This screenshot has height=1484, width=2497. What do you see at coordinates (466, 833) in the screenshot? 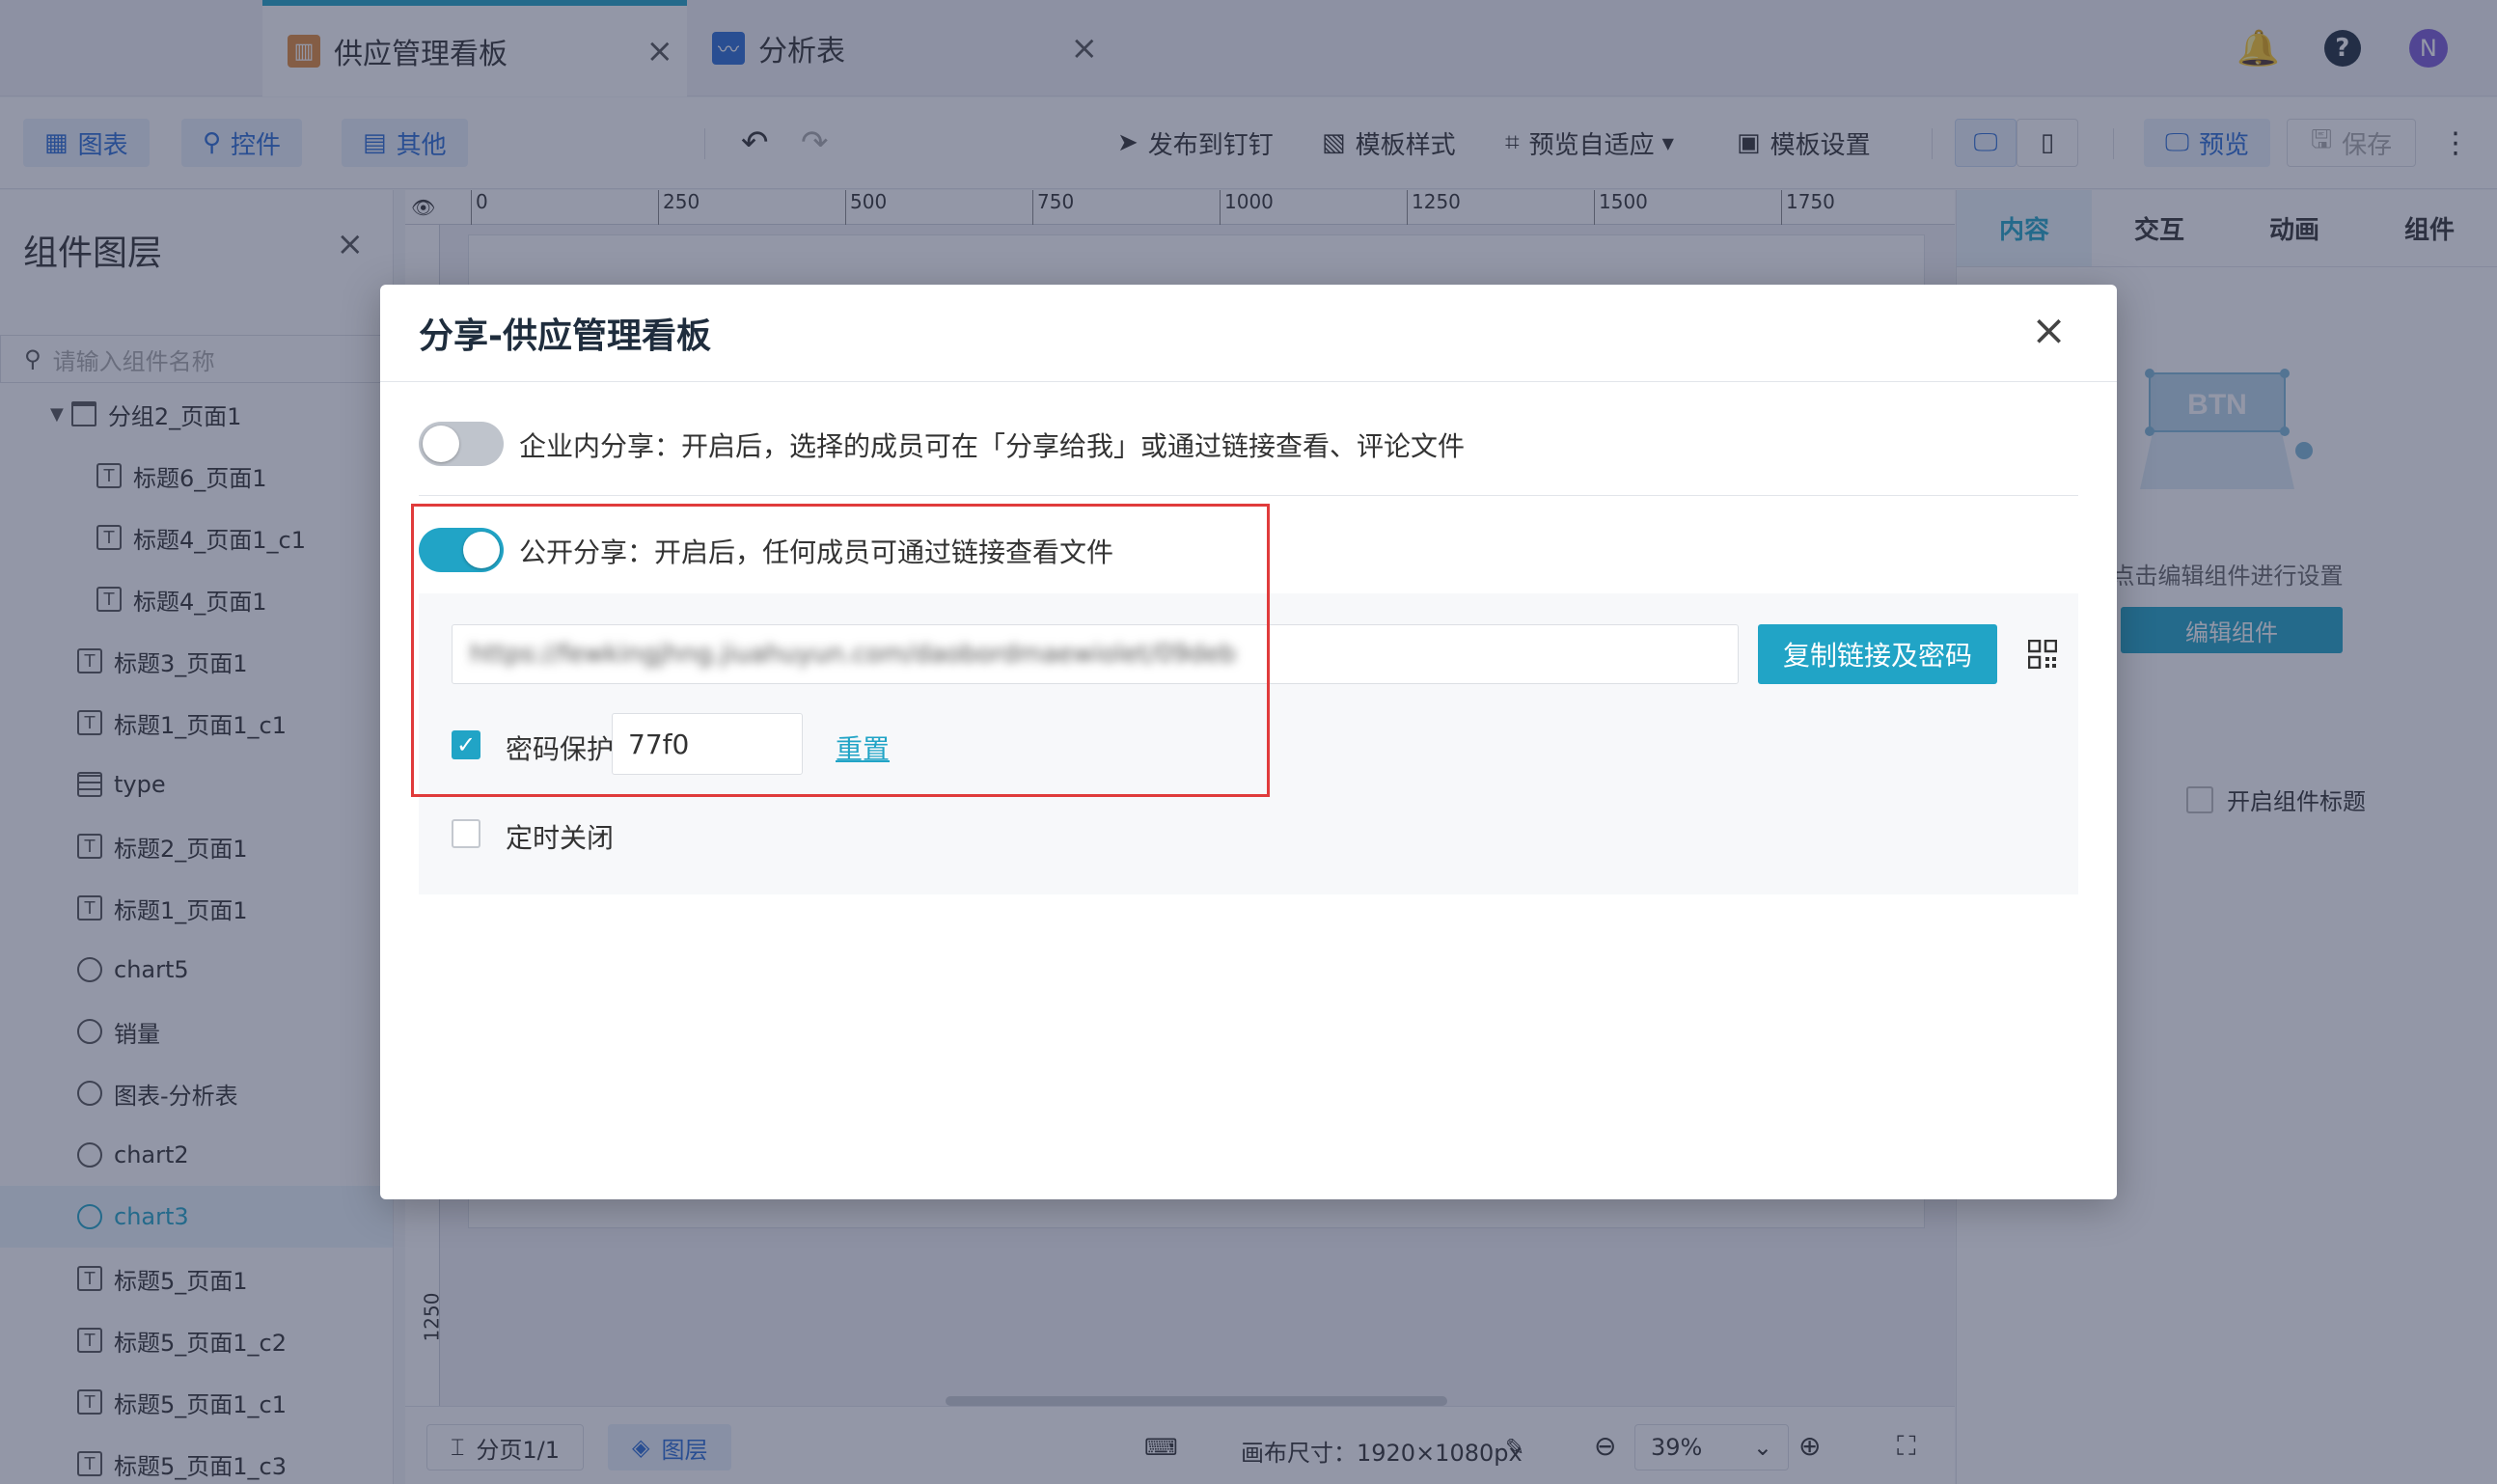
I see `timed-close-checkbox` at bounding box center [466, 833].